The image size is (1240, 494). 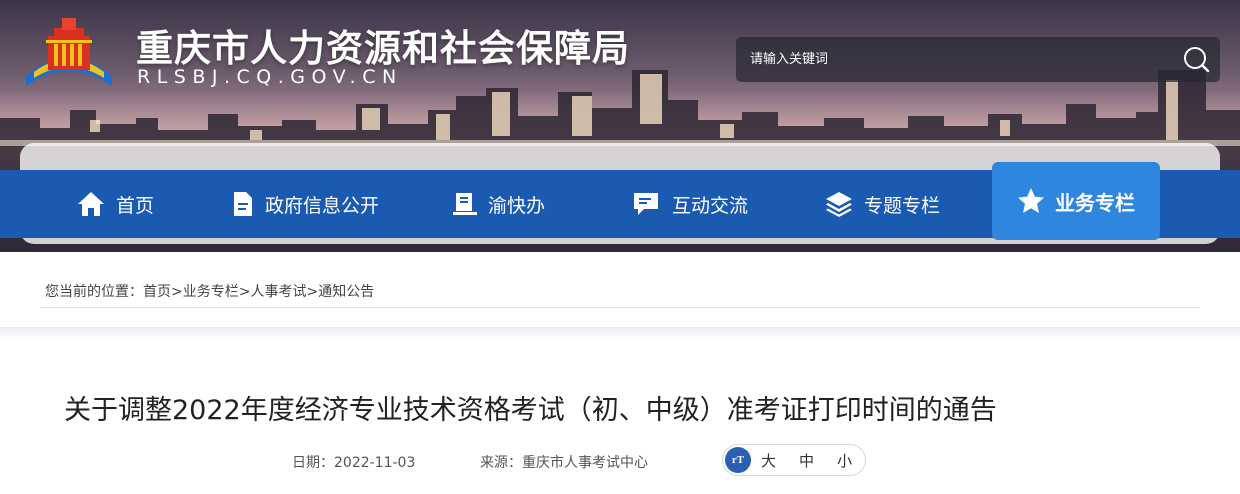 What do you see at coordinates (839, 204) in the screenshot?
I see `layers-icon` at bounding box center [839, 204].